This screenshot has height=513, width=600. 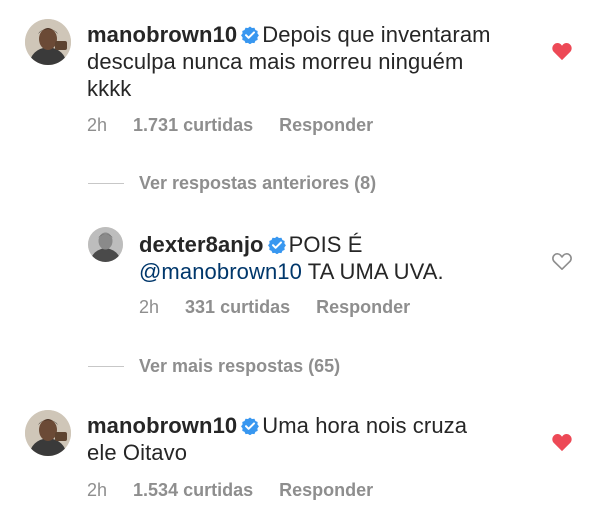 What do you see at coordinates (193, 490) in the screenshot?
I see `likes-count-button: 1.534 curtidas` at bounding box center [193, 490].